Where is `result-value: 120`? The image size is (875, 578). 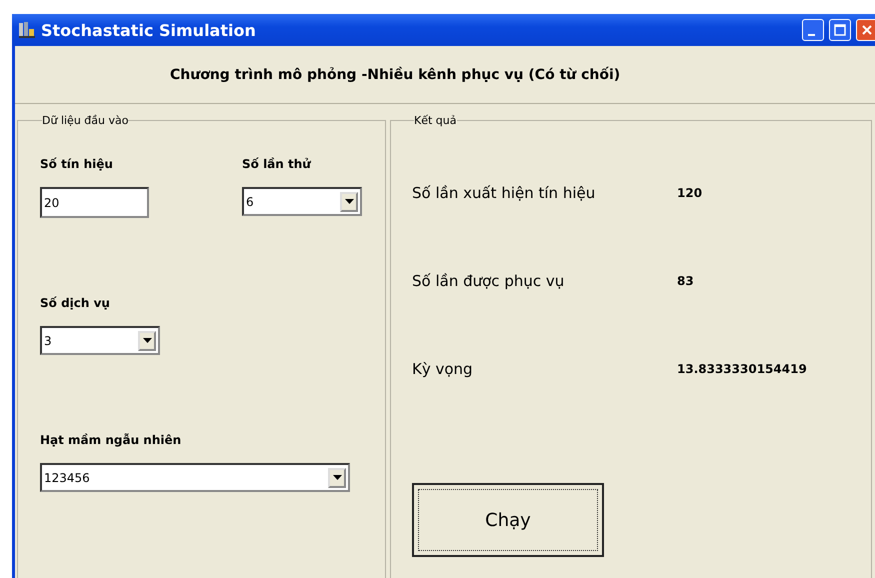
result-value: 120 is located at coordinates (689, 193).